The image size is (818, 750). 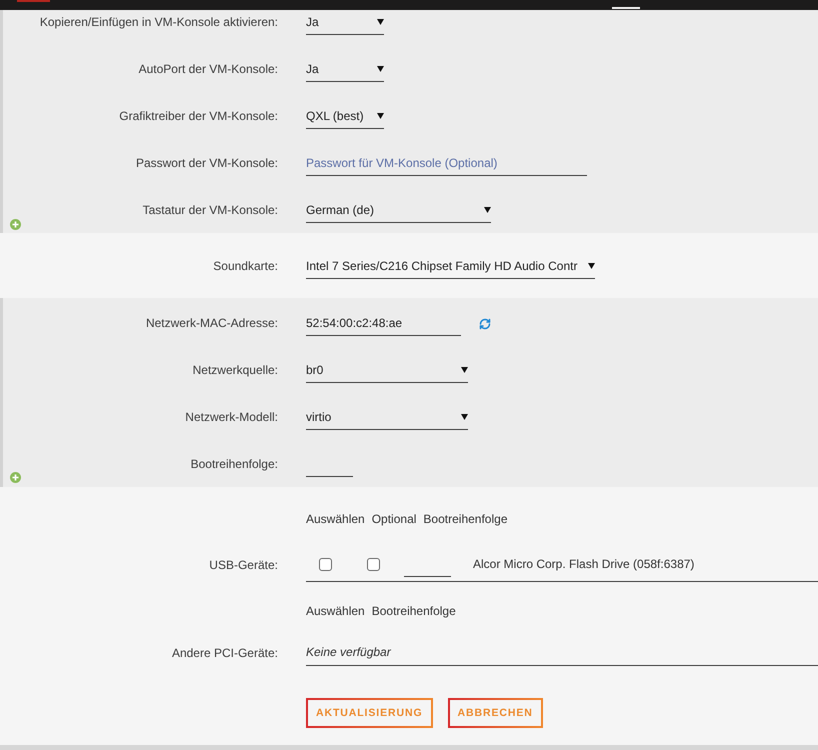 What do you see at coordinates (243, 565) in the screenshot?
I see `field-label: USB-Geräte:` at bounding box center [243, 565].